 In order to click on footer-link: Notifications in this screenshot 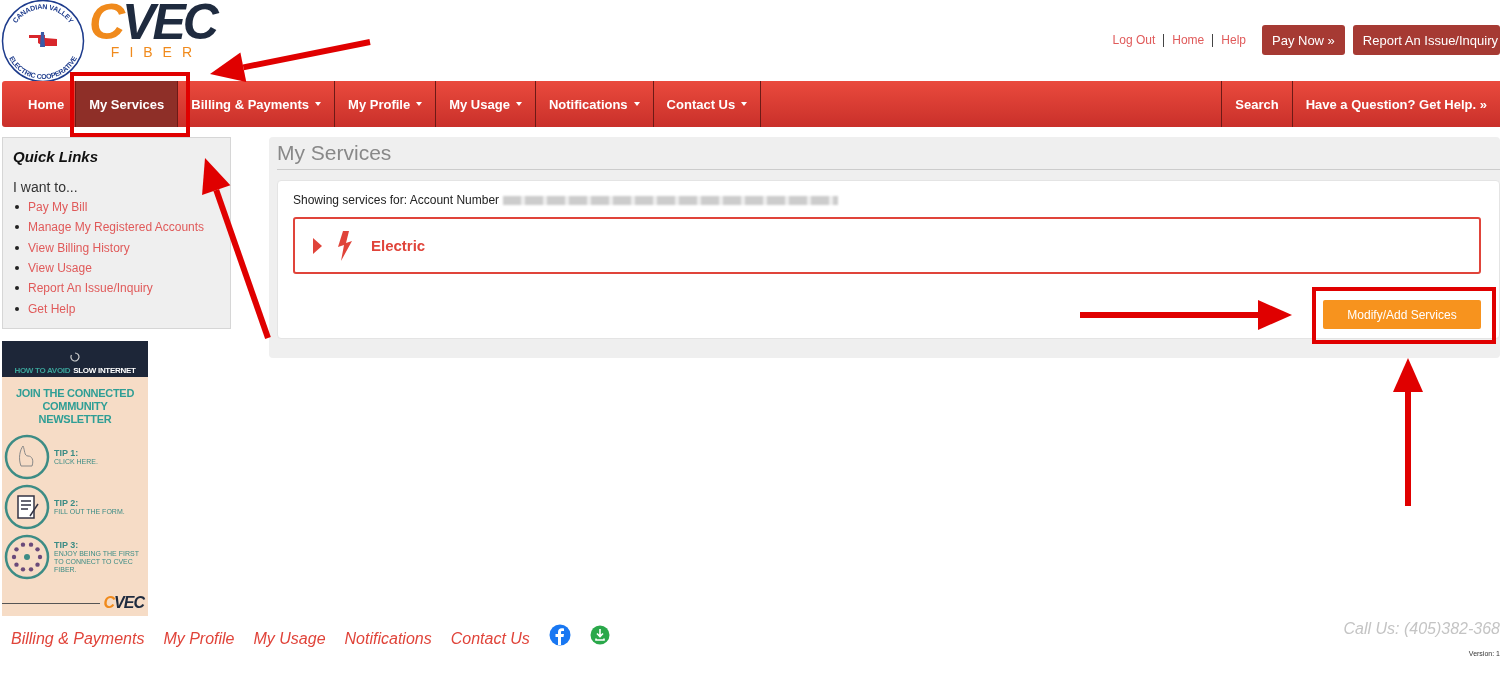, I will do `click(388, 638)`.